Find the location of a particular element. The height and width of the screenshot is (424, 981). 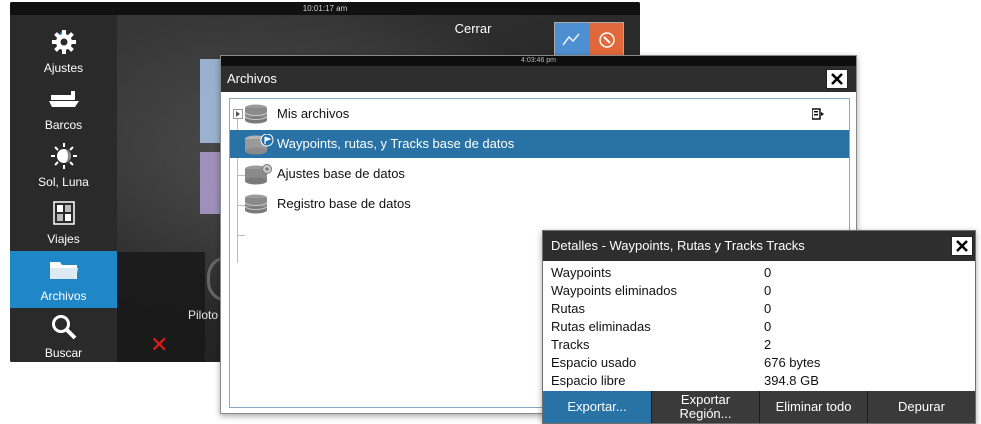

tree-connector is located at coordinates (241, 235).